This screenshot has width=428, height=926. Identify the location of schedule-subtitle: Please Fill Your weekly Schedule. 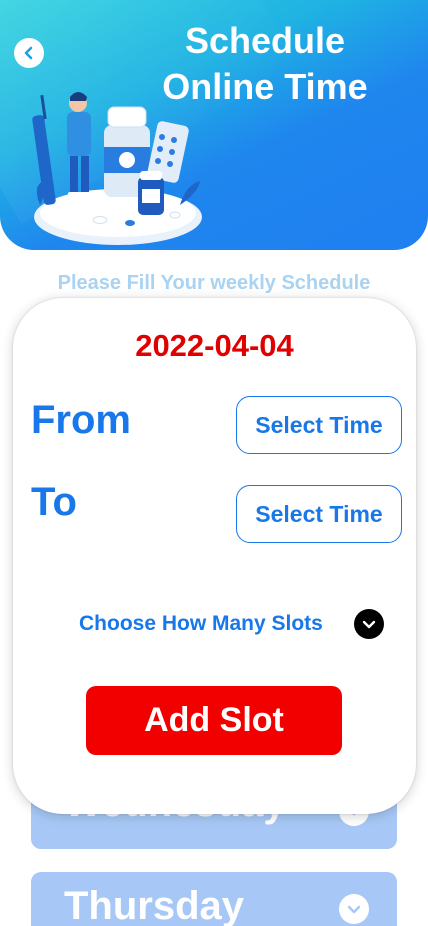
(214, 283).